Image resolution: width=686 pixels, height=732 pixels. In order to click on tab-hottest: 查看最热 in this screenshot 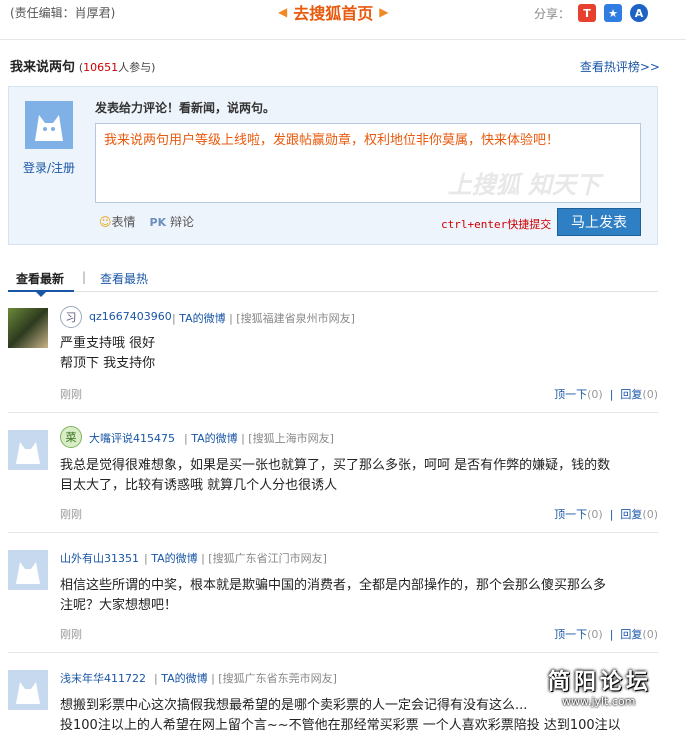, I will do `click(124, 278)`.